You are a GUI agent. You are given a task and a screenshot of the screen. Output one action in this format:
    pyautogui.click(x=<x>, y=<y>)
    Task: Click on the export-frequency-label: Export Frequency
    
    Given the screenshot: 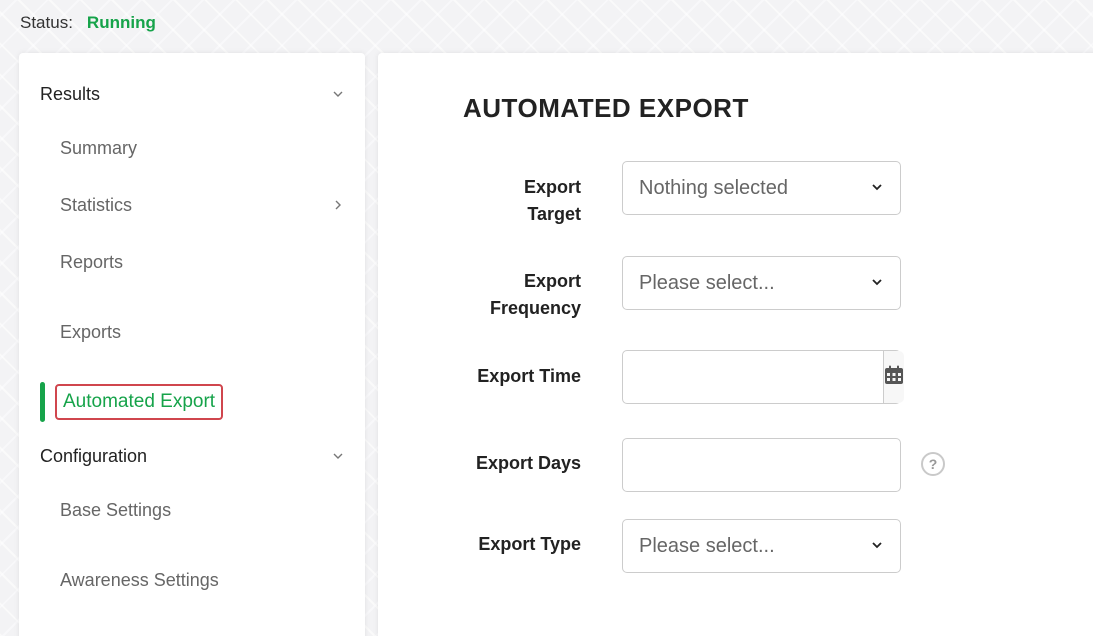 What is the action you would take?
    pyautogui.click(x=535, y=294)
    